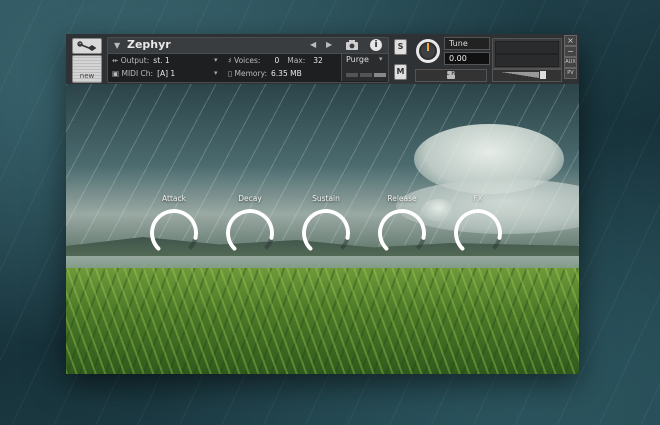 This screenshot has height=425, width=660. I want to click on voices-label: Voices:, so click(247, 60).